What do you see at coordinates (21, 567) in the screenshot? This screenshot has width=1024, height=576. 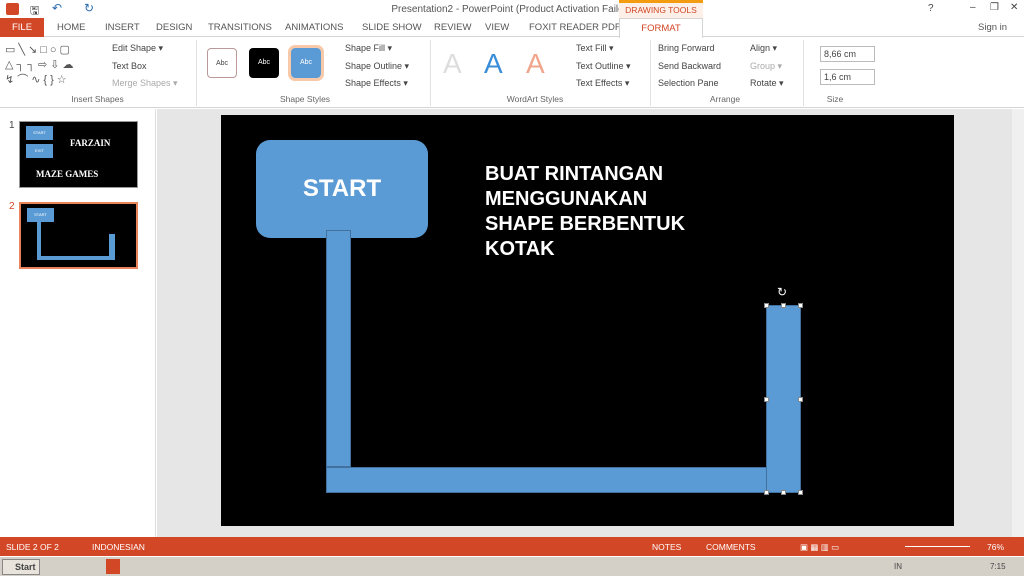 I see `start-button: Start` at bounding box center [21, 567].